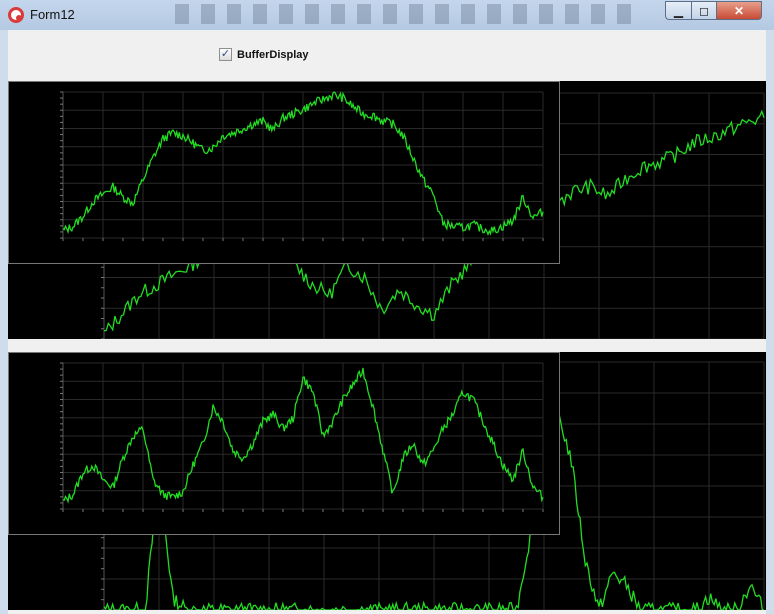  What do you see at coordinates (52, 14) in the screenshot?
I see `window-title: Form12` at bounding box center [52, 14].